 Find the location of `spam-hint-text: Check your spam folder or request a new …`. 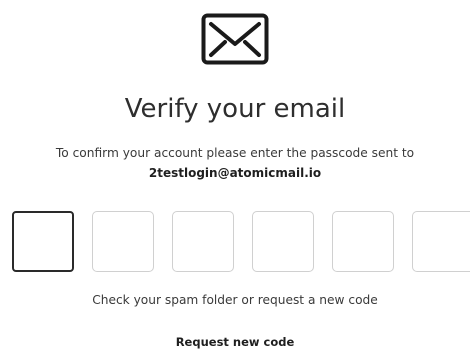

spam-hint-text: Check your spam folder or request a new … is located at coordinates (235, 300).